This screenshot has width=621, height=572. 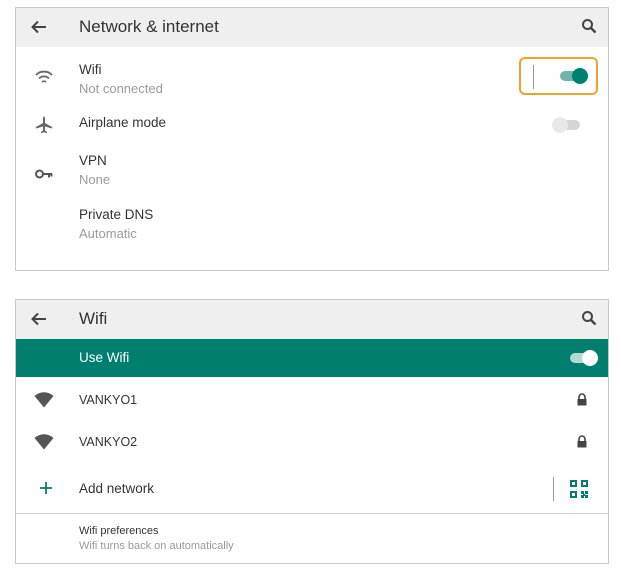 I want to click on vpn-status: None, so click(x=95, y=179).